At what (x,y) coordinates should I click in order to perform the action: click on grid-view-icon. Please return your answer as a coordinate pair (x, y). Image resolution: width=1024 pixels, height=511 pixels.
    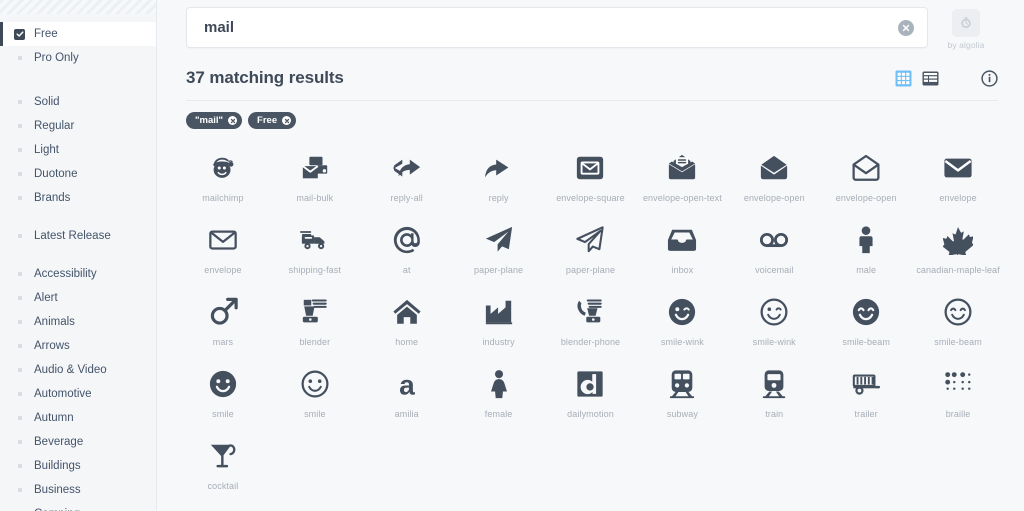
    Looking at the image, I should click on (903, 78).